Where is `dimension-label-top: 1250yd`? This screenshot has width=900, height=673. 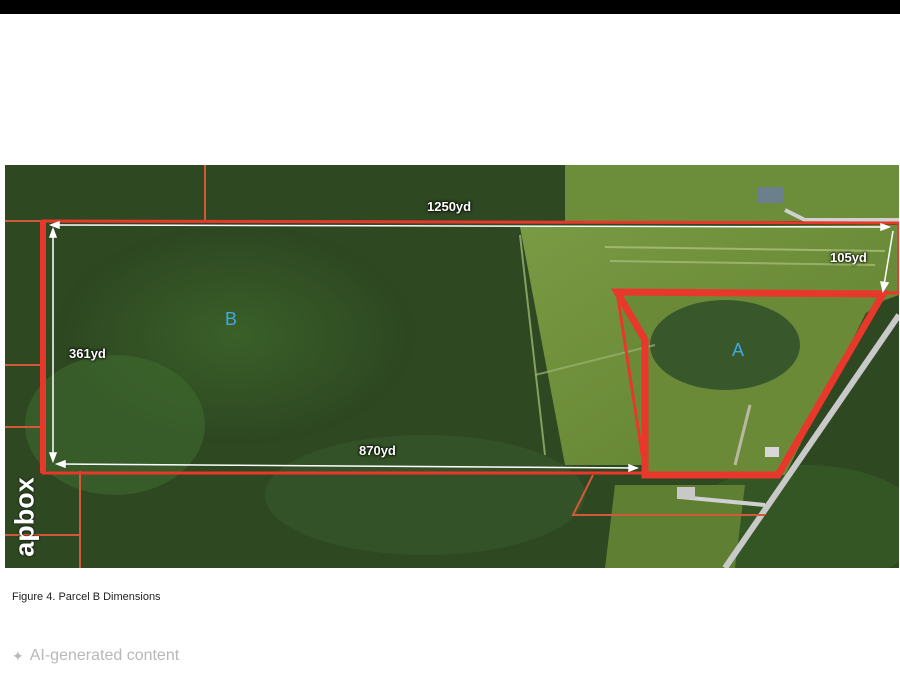 dimension-label-top: 1250yd is located at coordinates (449, 206).